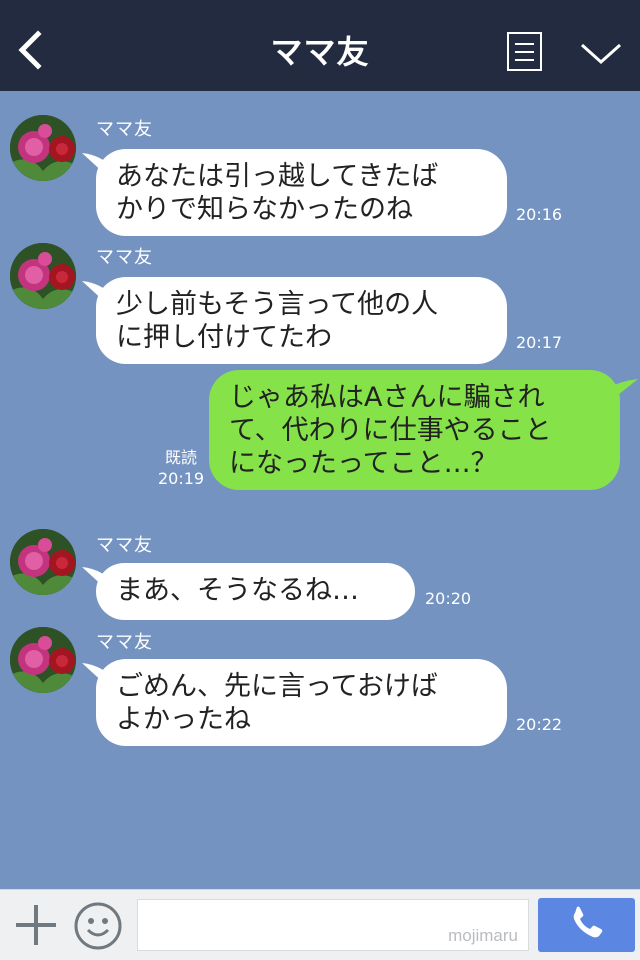 Image resolution: width=640 pixels, height=960 pixels. I want to click on message-time: 20:20, so click(448, 598).